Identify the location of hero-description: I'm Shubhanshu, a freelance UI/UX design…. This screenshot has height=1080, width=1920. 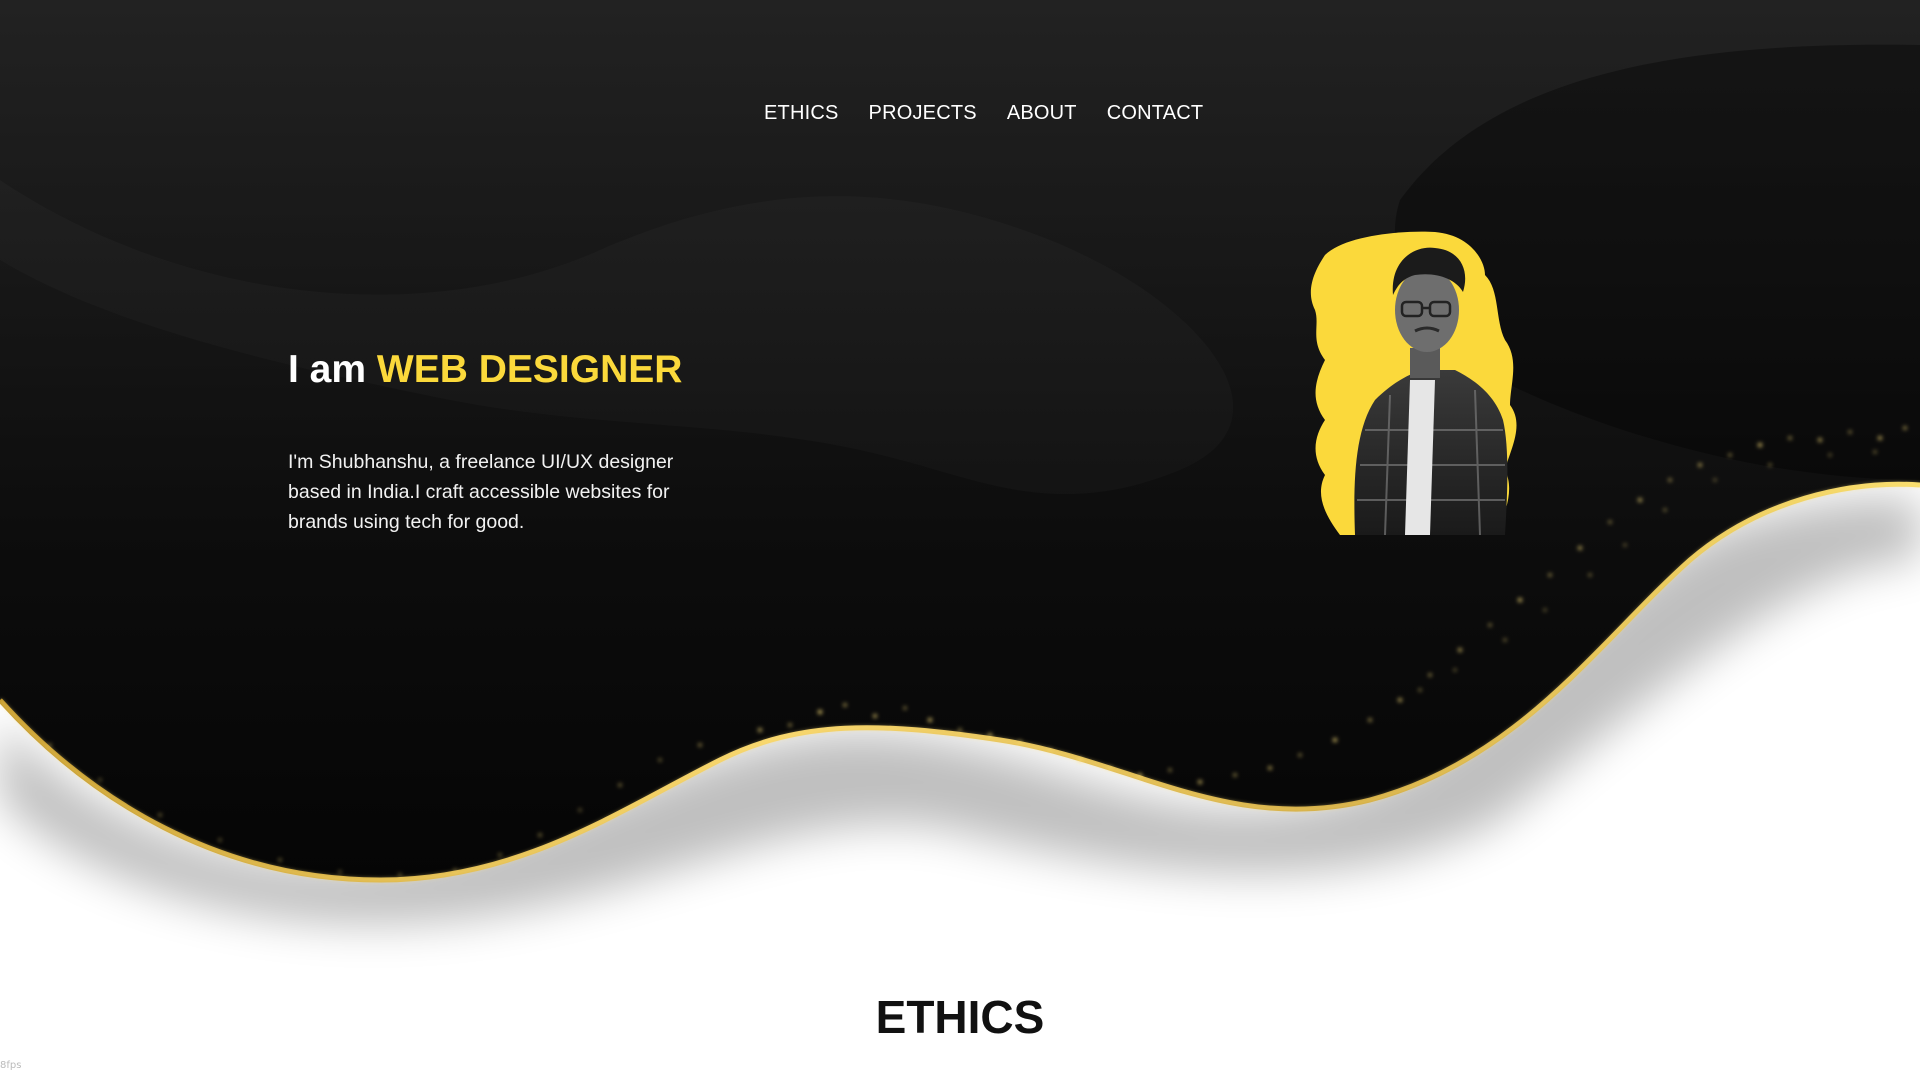
(481, 492).